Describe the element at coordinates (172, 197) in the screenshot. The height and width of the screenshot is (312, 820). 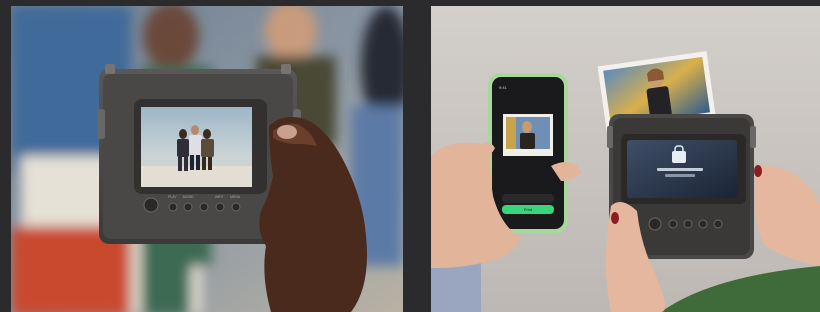
I see `camera-label-0: PLAY` at that location.